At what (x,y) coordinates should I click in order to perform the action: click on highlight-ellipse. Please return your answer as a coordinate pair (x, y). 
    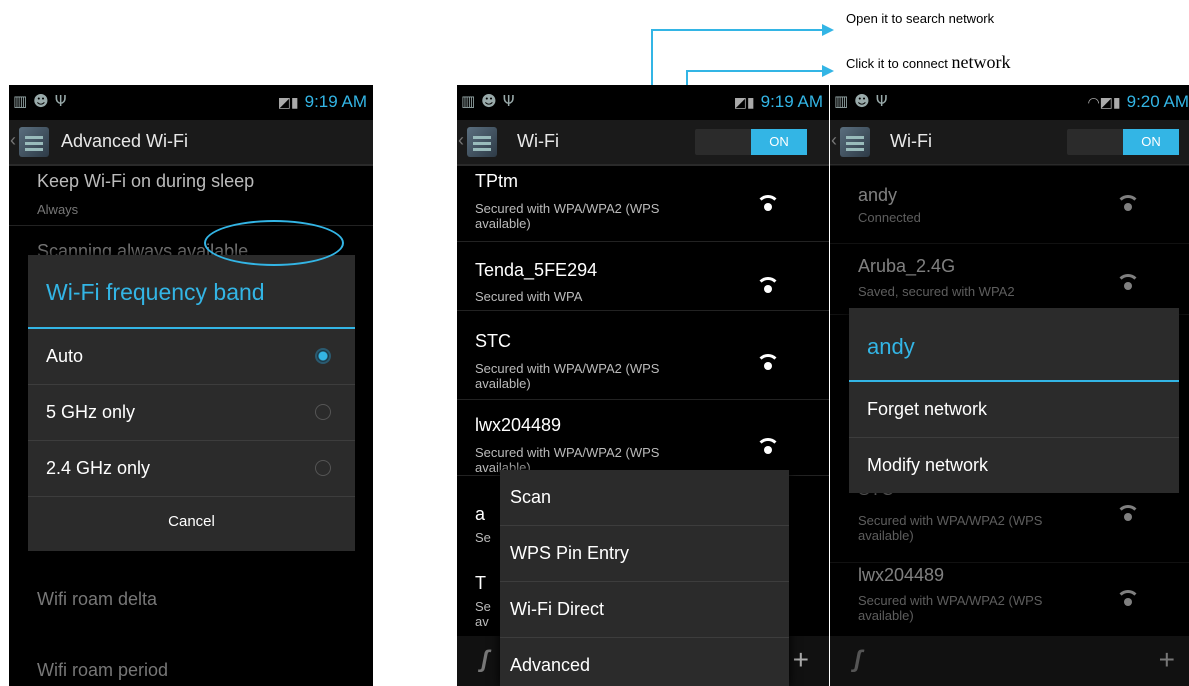
    Looking at the image, I should click on (274, 243).